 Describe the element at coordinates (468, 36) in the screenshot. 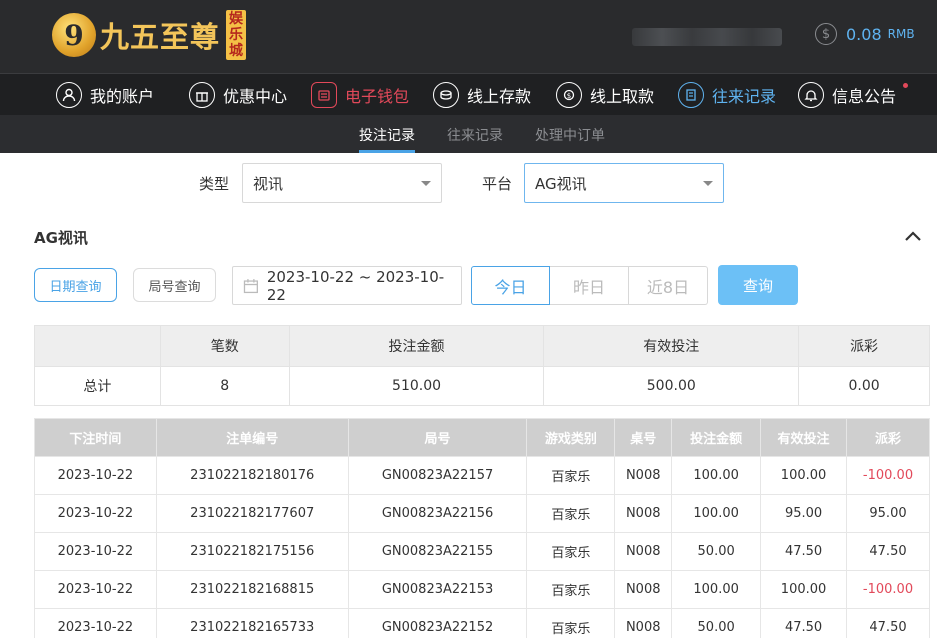

I see `top-bar: 9 九五至尊 娱 乐 城 $ 0.08 RMB` at that location.